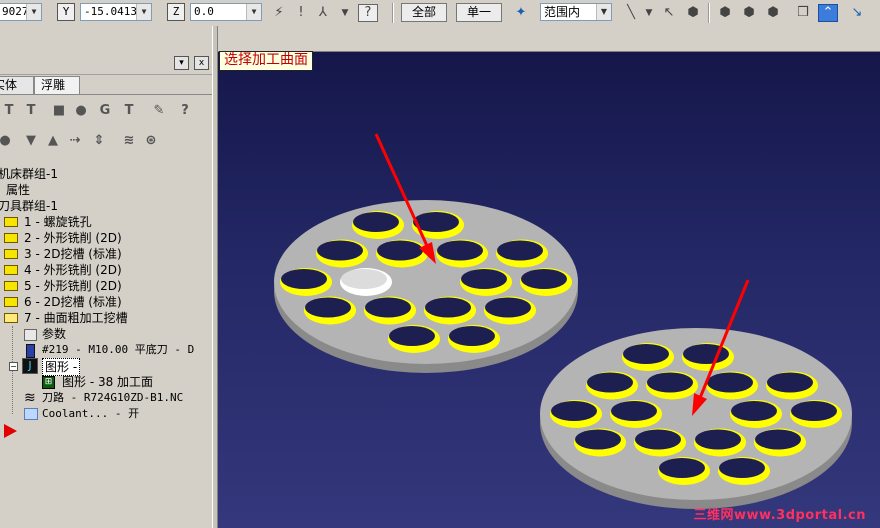  Describe the element at coordinates (185, 111) in the screenshot. I see `ops-help-icon: ?` at that location.